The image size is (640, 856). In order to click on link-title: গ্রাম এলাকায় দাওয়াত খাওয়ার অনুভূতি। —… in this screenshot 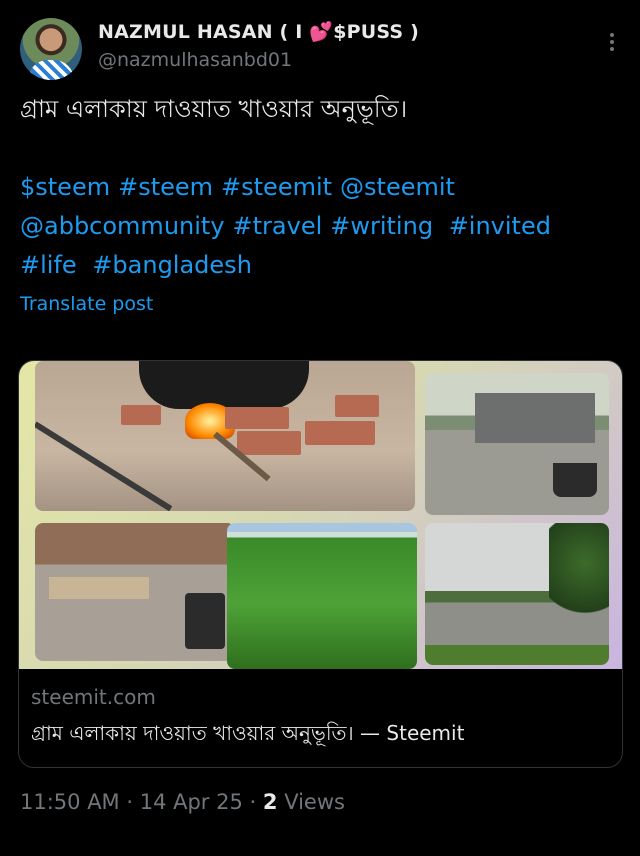, I will do `click(248, 733)`.